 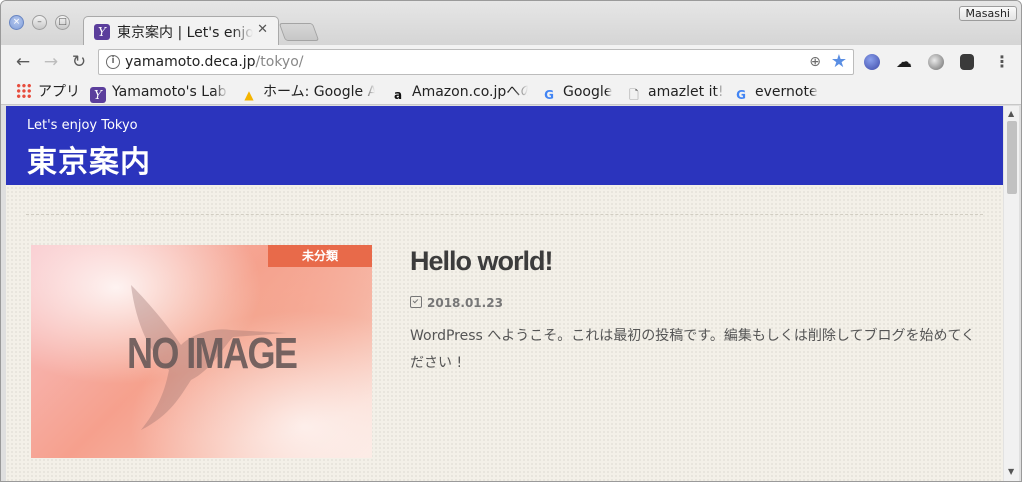 I want to click on scroll-down-icon: ▼, so click(x=1011, y=471).